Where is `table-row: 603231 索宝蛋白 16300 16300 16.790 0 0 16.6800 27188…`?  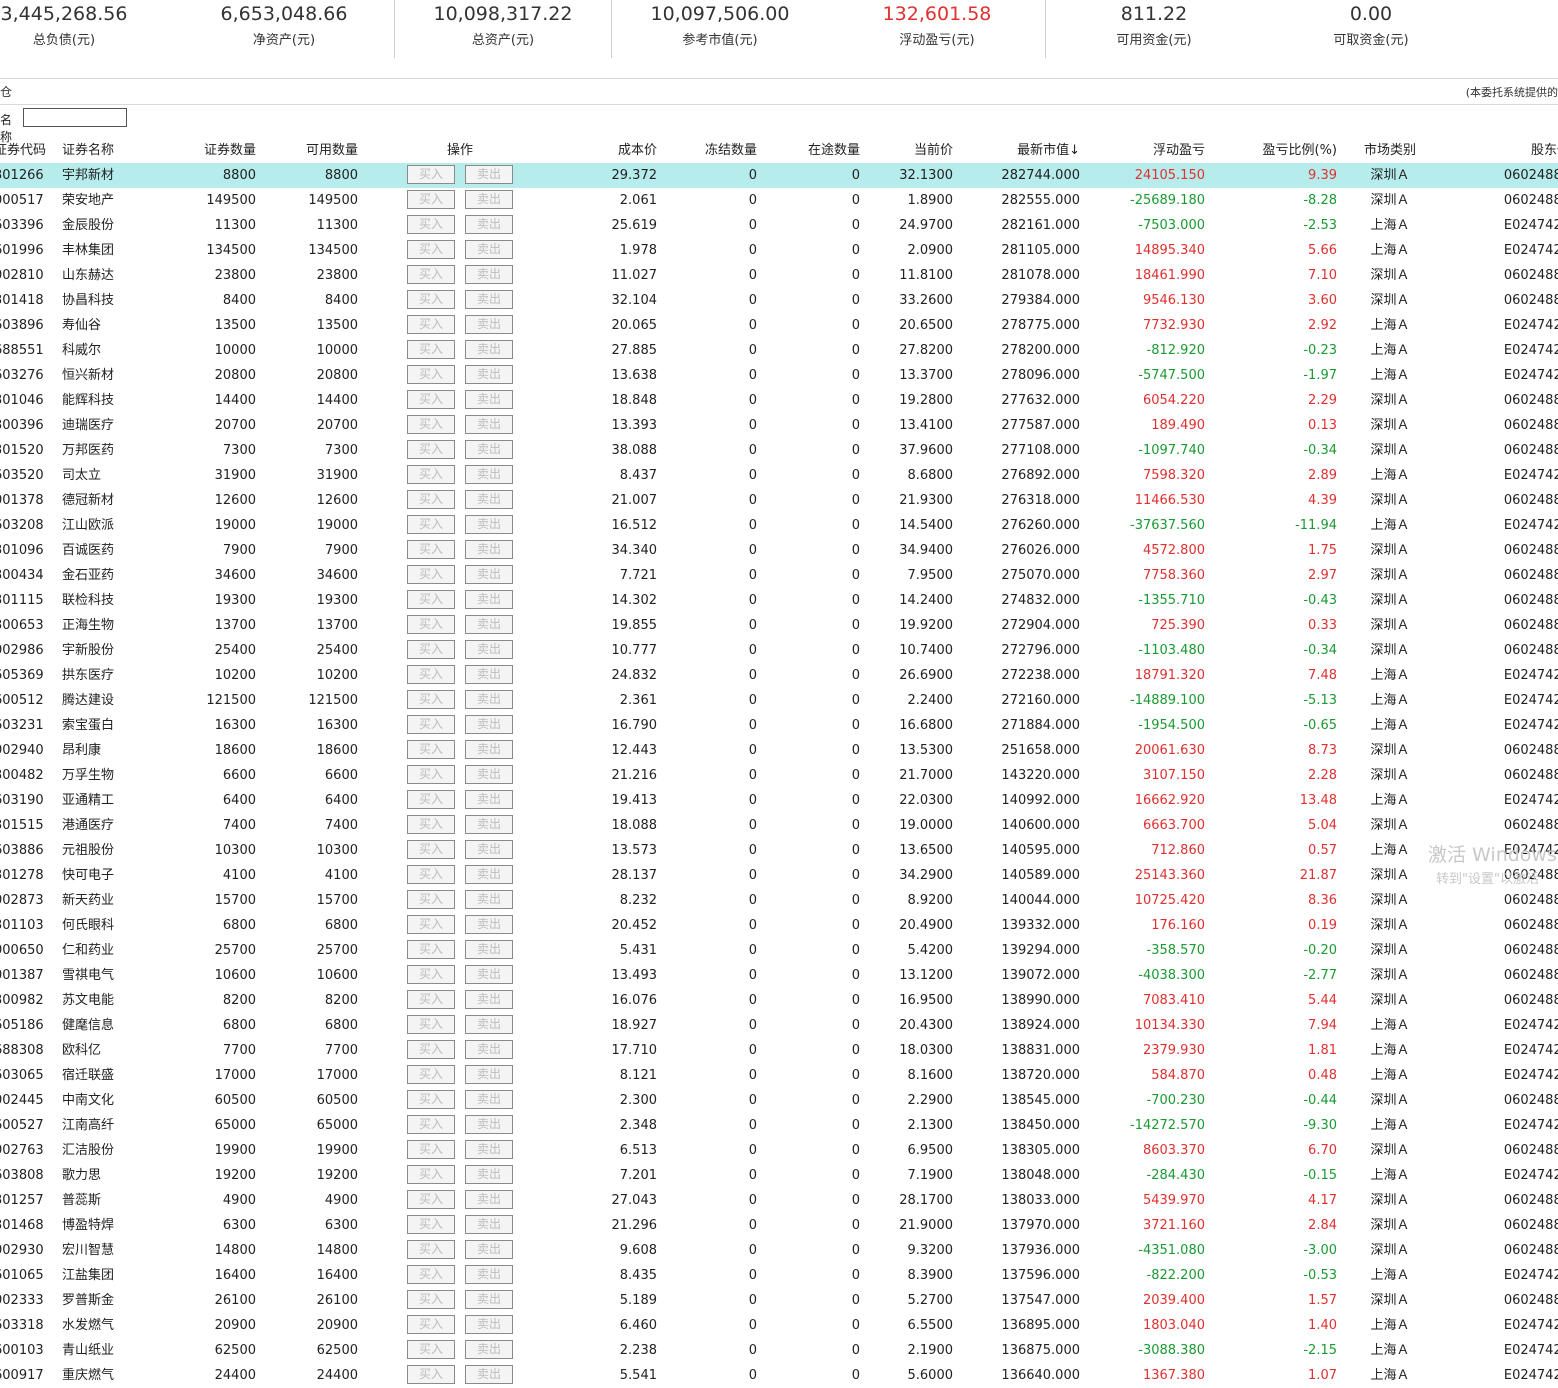 table-row: 603231 索宝蛋白 16300 16300 16.790 0 0 16.6800 27188… is located at coordinates (779, 725).